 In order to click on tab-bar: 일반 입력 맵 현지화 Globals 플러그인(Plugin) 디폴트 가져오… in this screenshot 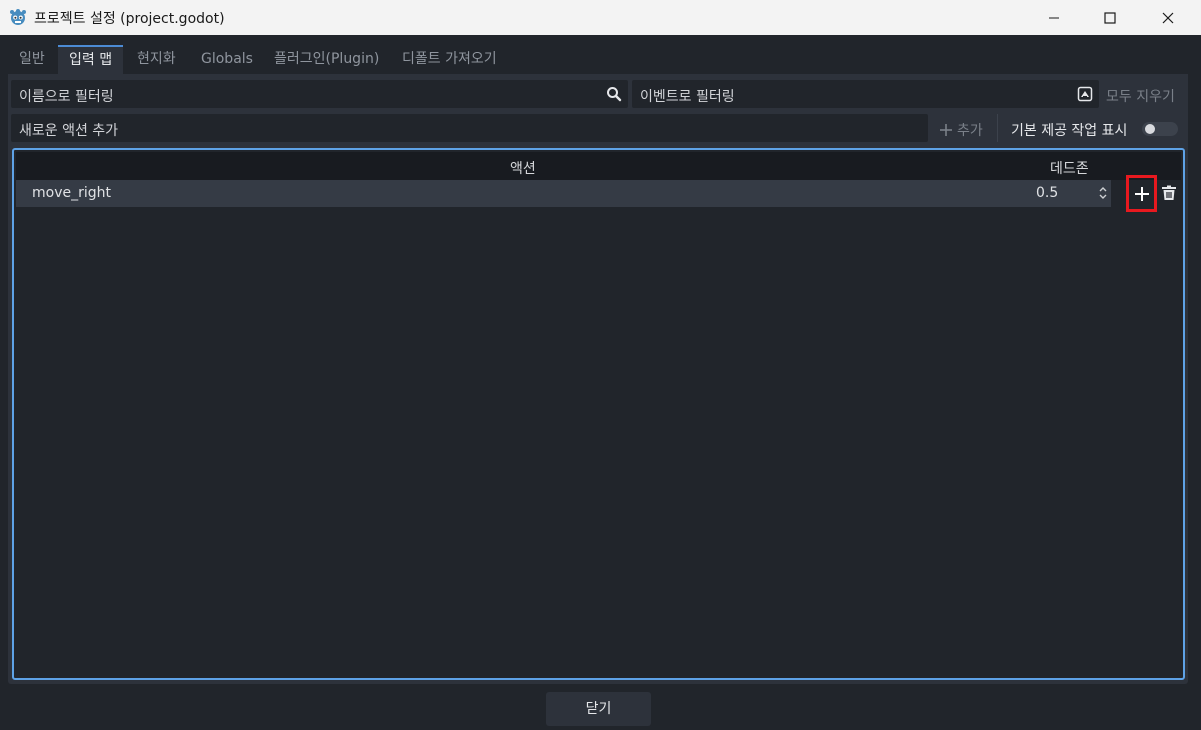, I will do `click(598, 59)`.